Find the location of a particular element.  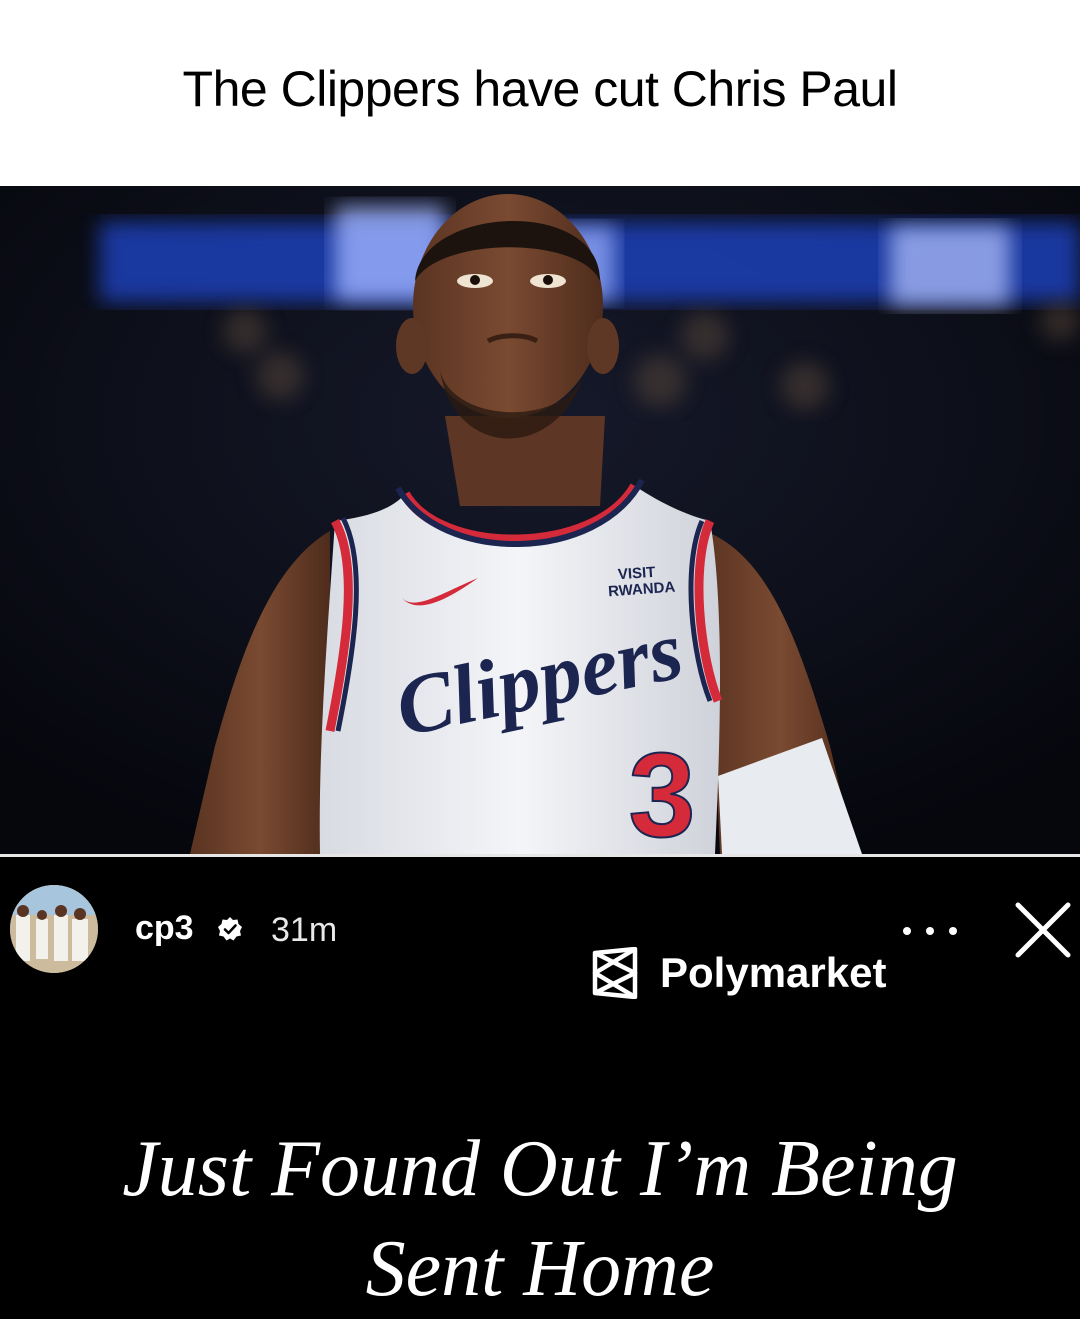

headline-line-2: Sent Home is located at coordinates (540, 1269).